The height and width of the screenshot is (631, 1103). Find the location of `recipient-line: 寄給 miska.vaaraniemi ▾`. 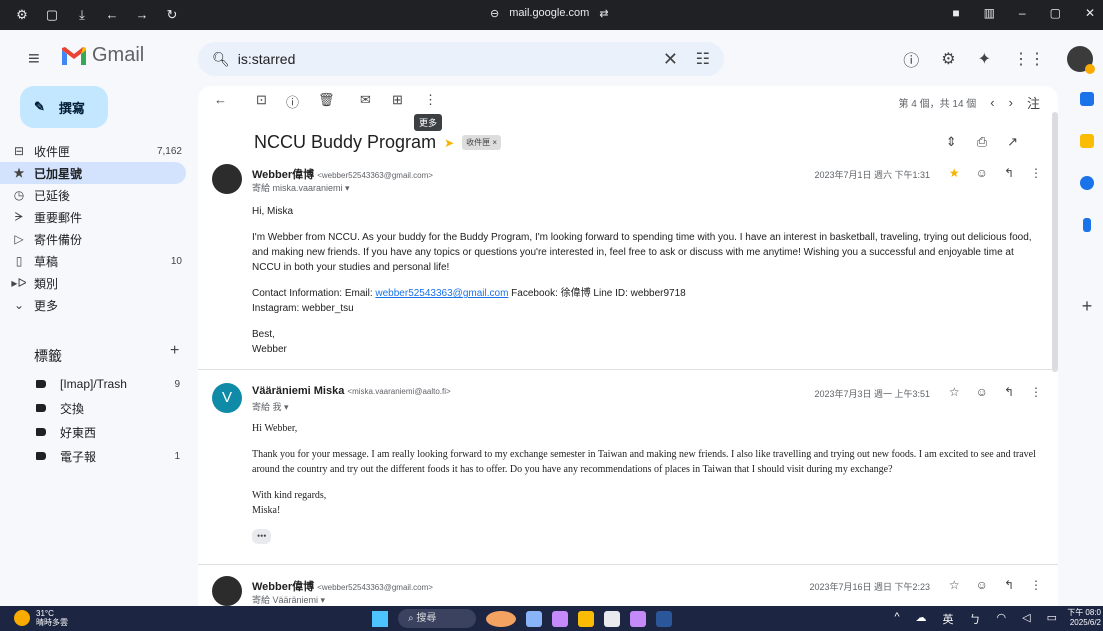

recipient-line: 寄給 miska.vaaraniemi ▾ is located at coordinates (301, 187).